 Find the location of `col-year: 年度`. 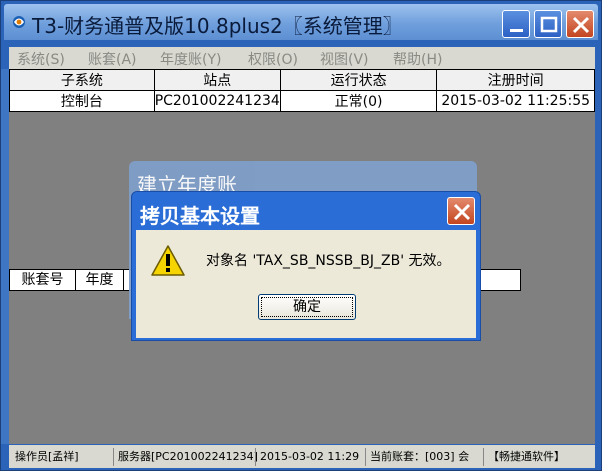

col-year: 年度 is located at coordinates (100, 280).